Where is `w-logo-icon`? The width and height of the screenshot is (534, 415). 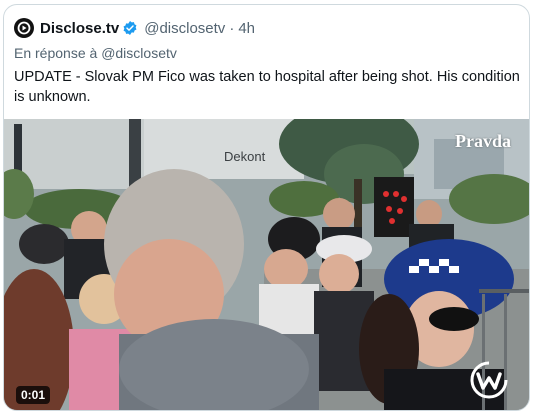 w-logo-icon is located at coordinates (489, 380).